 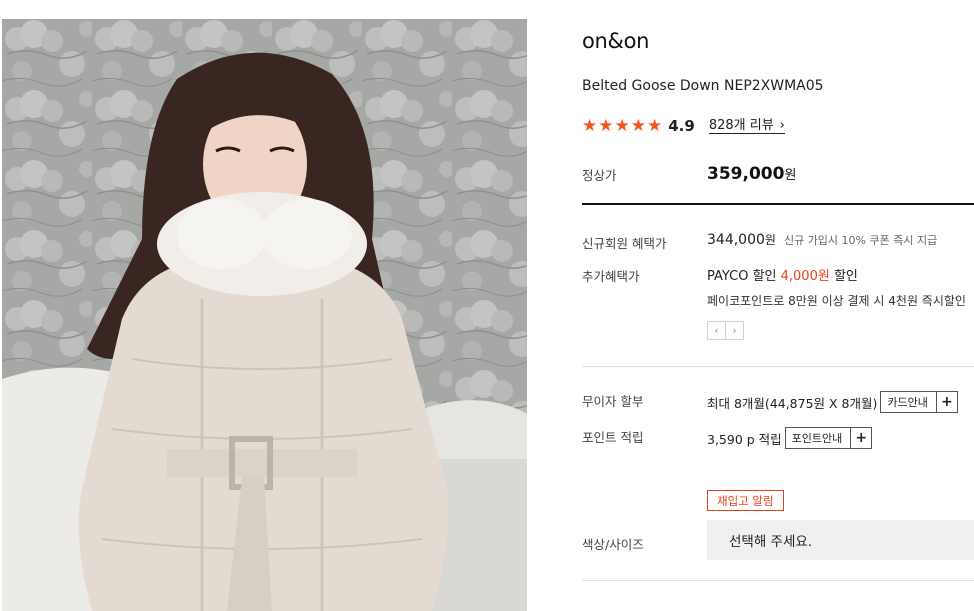 What do you see at coordinates (613, 437) in the screenshot?
I see `points-label: 포인트 적립` at bounding box center [613, 437].